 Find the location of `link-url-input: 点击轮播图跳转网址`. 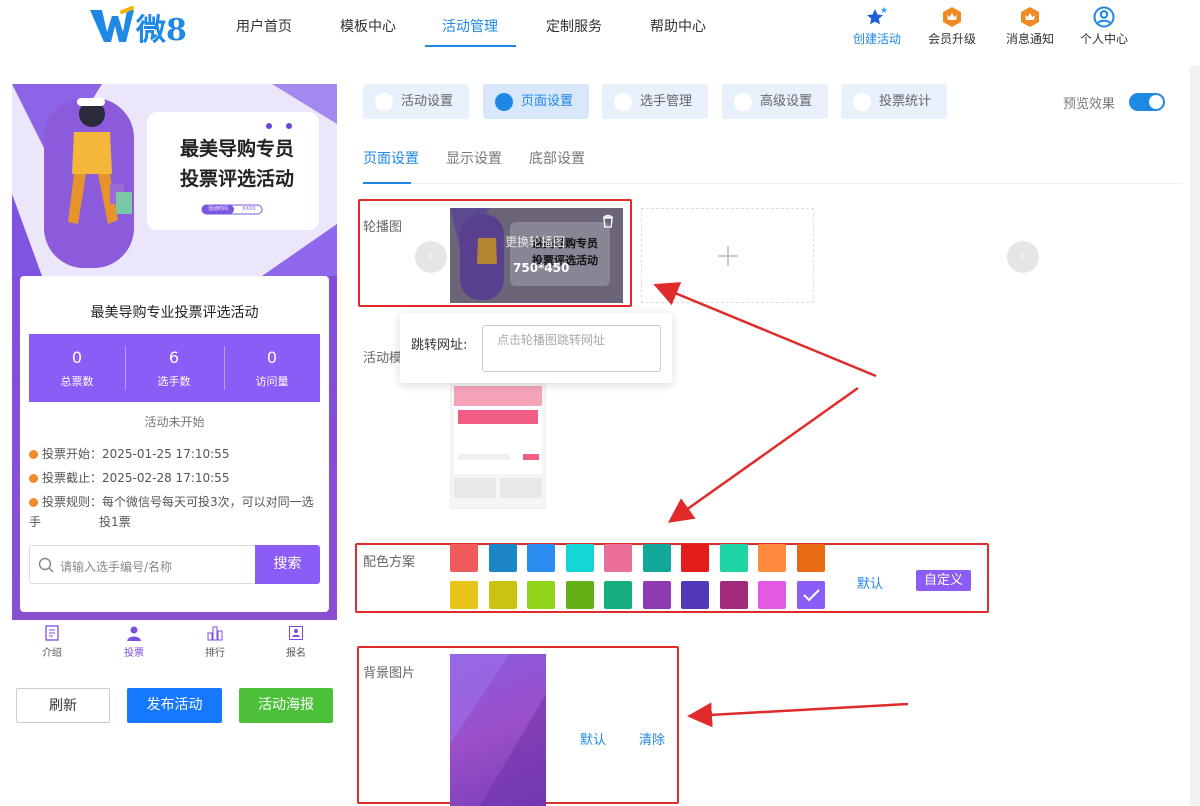

link-url-input: 点击轮播图跳转网址 is located at coordinates (571, 348).